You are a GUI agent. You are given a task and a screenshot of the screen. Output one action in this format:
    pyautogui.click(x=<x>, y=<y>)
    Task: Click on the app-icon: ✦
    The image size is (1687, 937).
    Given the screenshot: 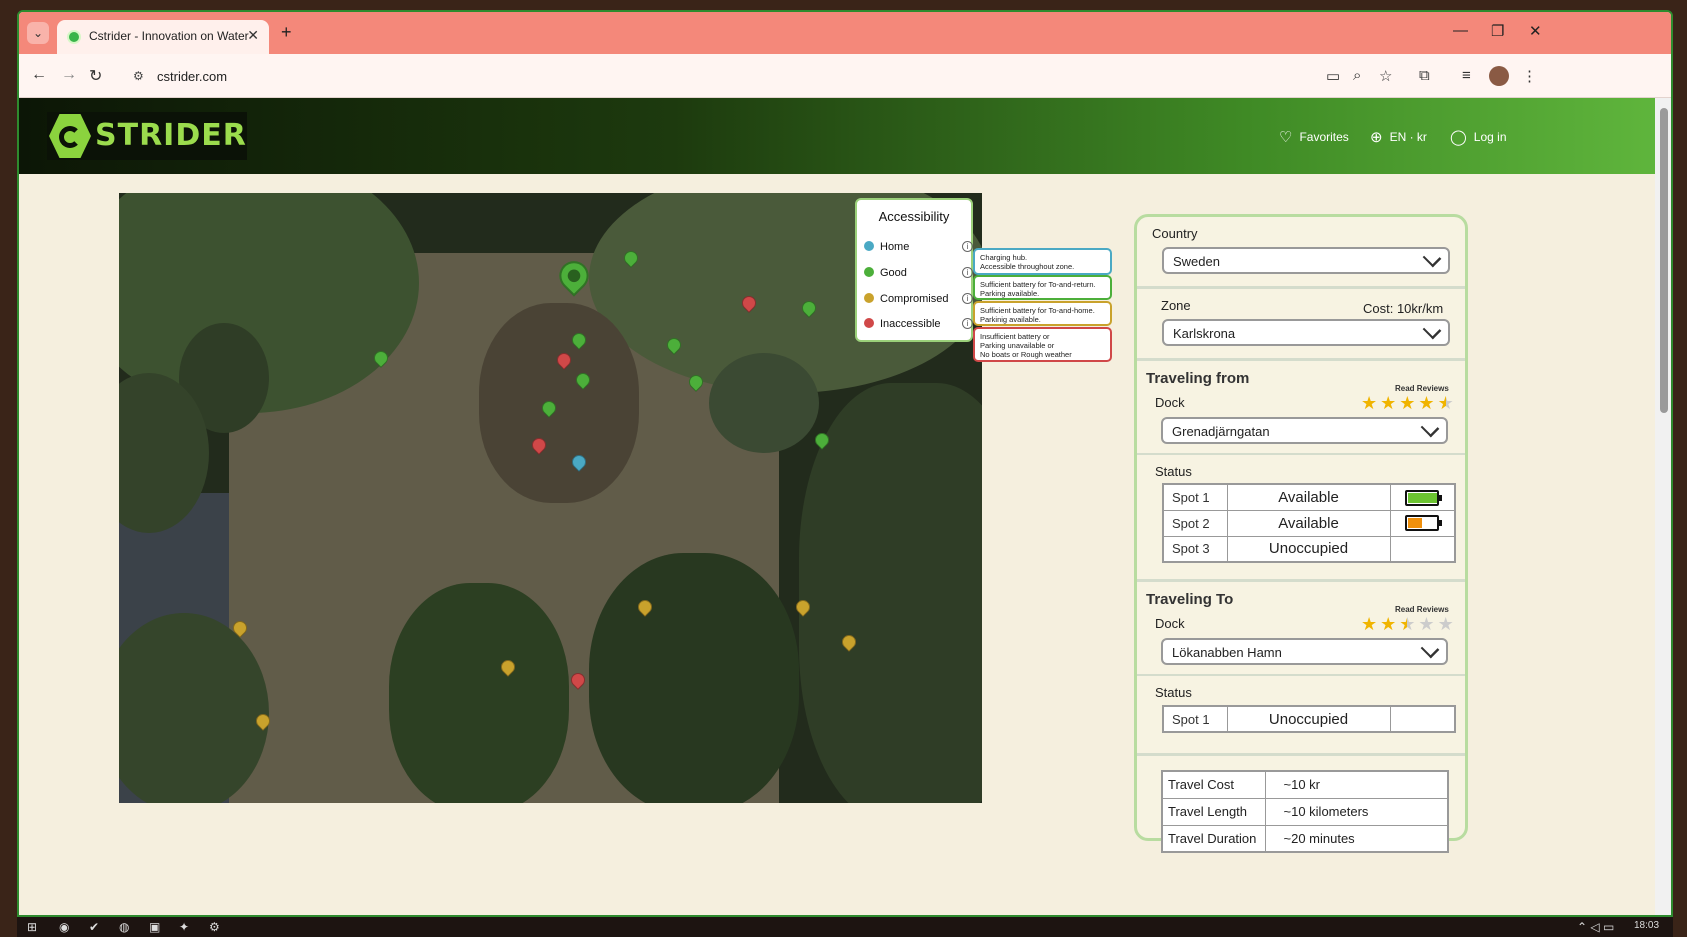 What is the action you would take?
    pyautogui.click(x=184, y=927)
    